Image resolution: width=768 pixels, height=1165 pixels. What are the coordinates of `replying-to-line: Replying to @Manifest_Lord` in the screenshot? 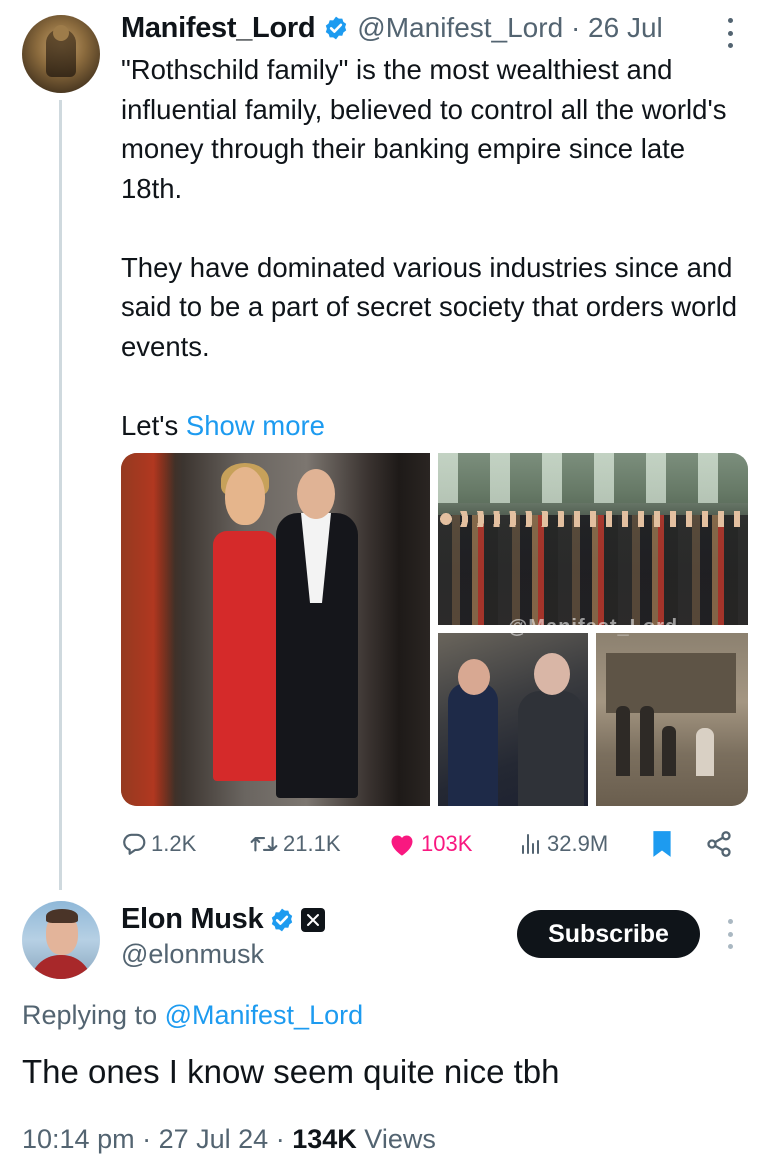 It's located at (193, 1015).